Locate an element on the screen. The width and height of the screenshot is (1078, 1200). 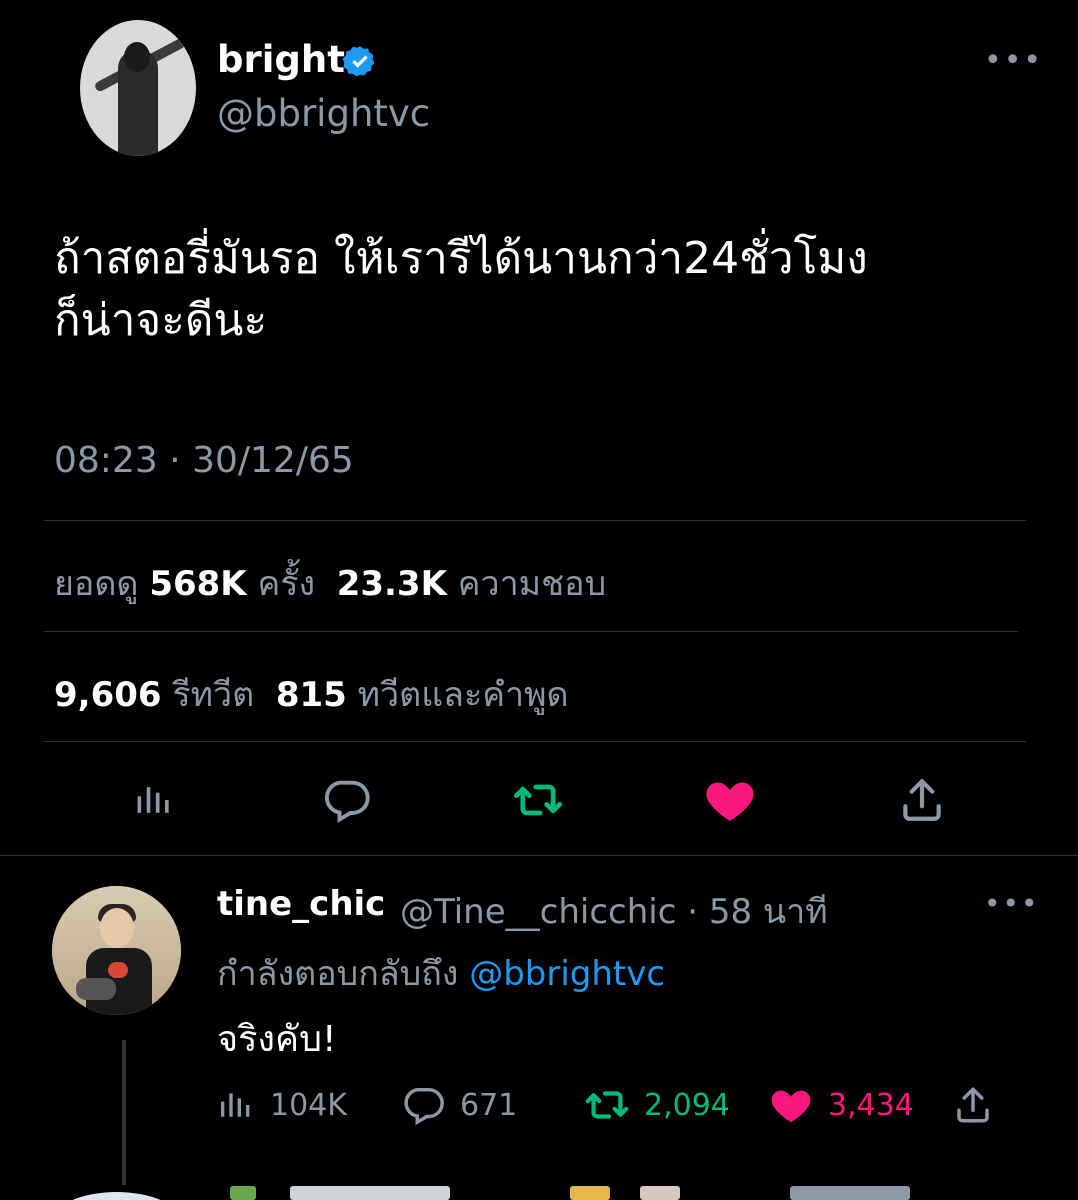
quotes-count: 815 is located at coordinates (311, 695).